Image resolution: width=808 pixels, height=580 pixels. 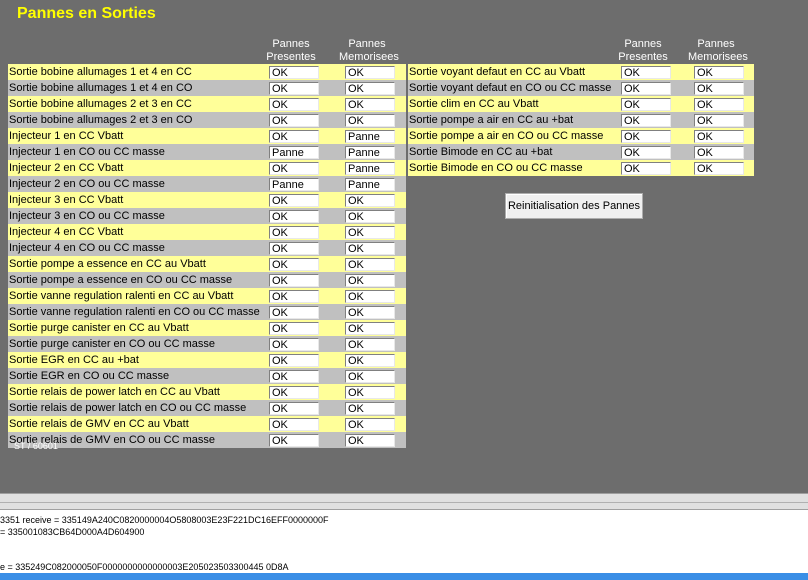 I want to click on row-label: Injecteur 2 en CC Vbatt, so click(x=66, y=168).